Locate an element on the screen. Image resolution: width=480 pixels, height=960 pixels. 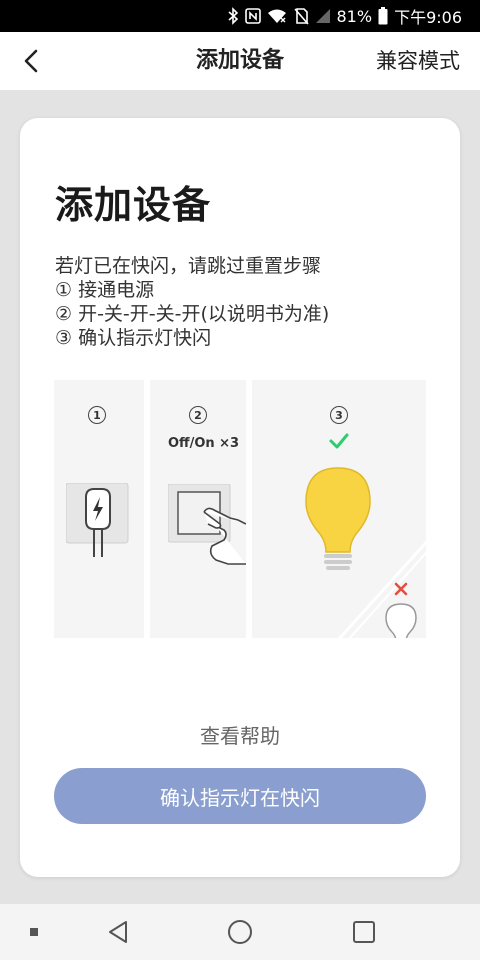
back-button is located at coordinates (31, 61).